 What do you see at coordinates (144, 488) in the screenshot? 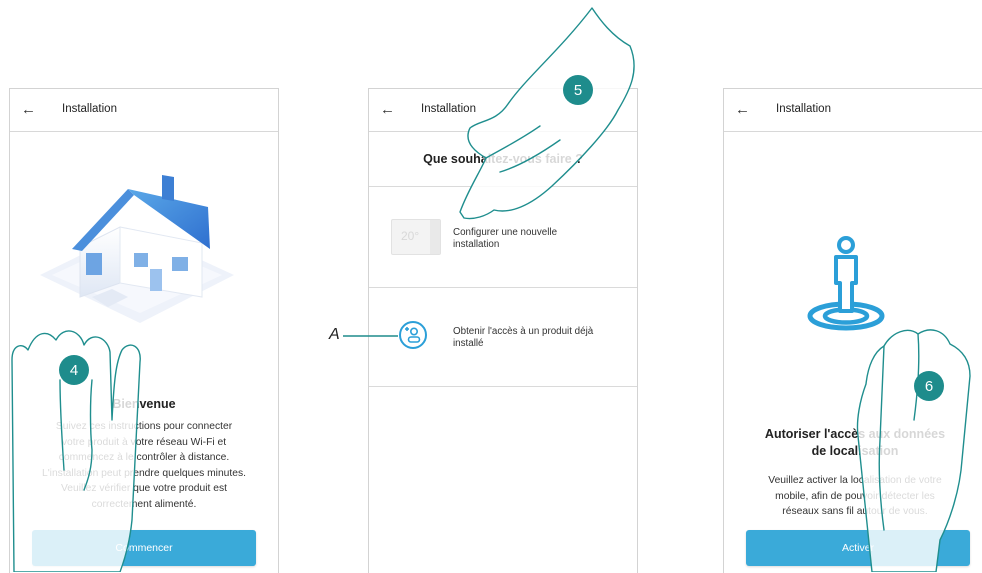
I see `instruction-line: Veuillez vérifier que votre produit est` at bounding box center [144, 488].